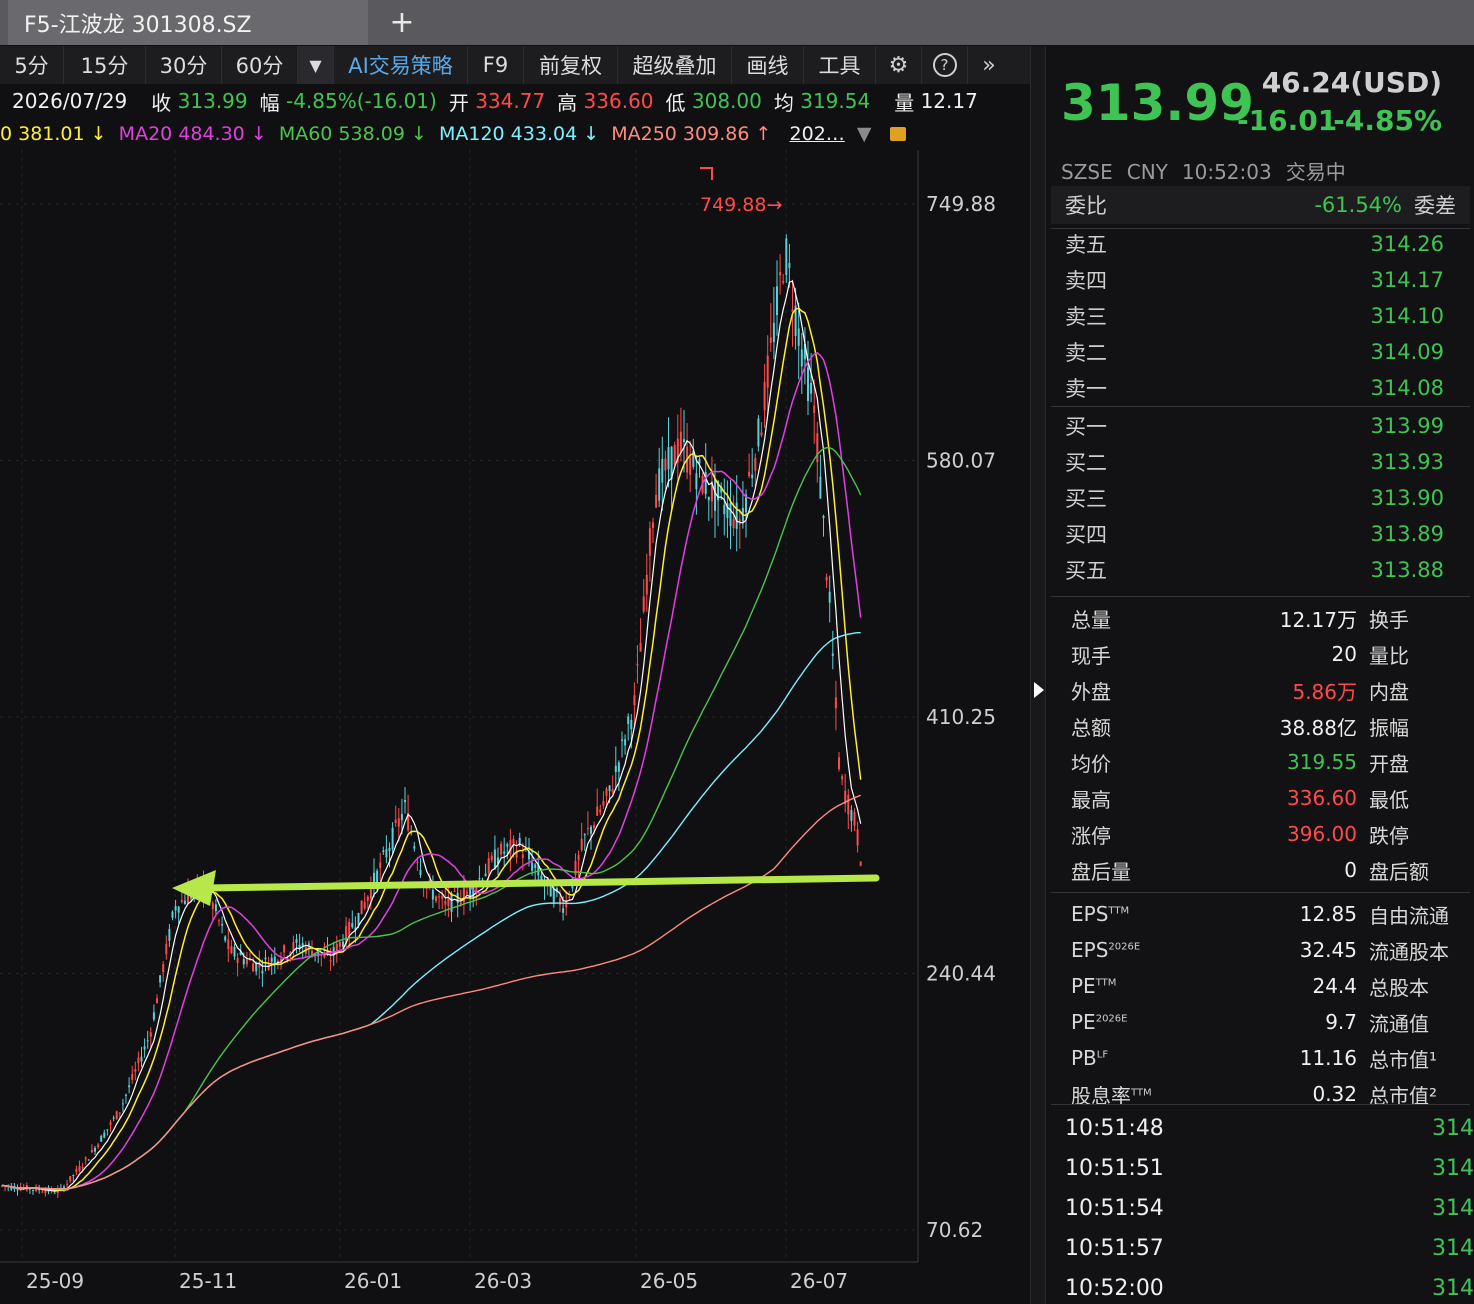 The height and width of the screenshot is (1304, 1474). I want to click on ask-label: 卖二, so click(1086, 353).